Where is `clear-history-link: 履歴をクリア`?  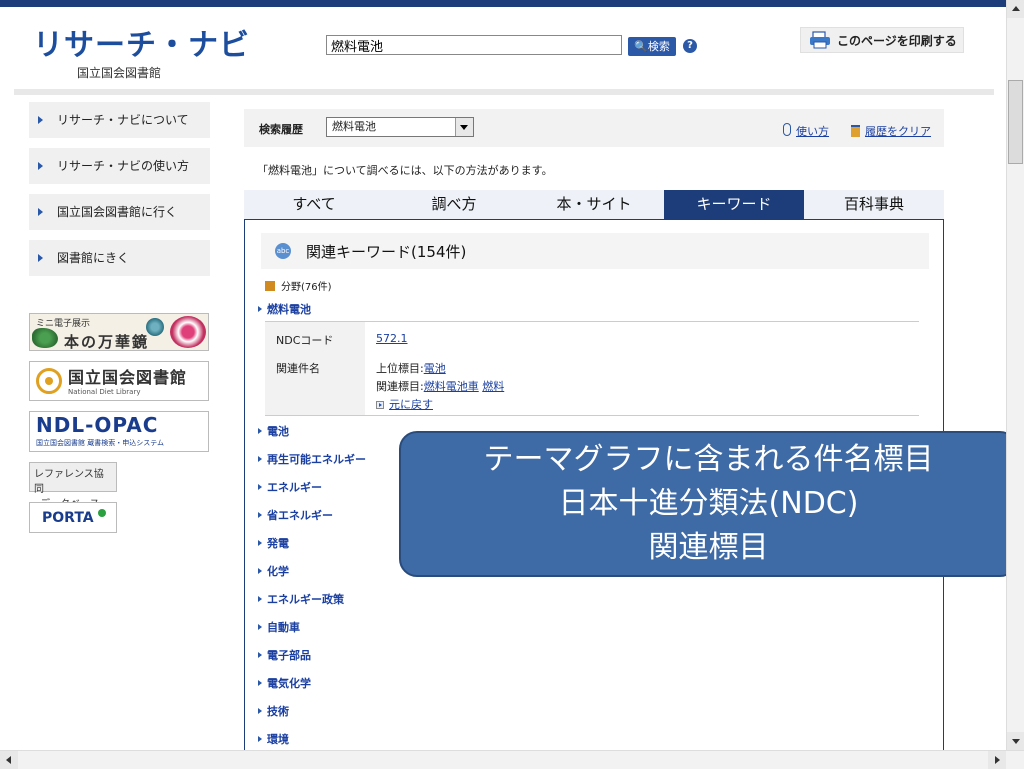
clear-history-link: 履歴をクリア is located at coordinates (898, 131).